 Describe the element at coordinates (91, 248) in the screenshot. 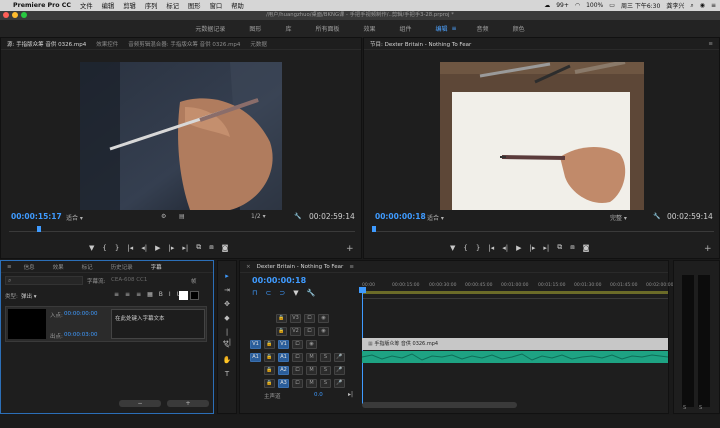

I see `add-marker-icon: ▼` at that location.